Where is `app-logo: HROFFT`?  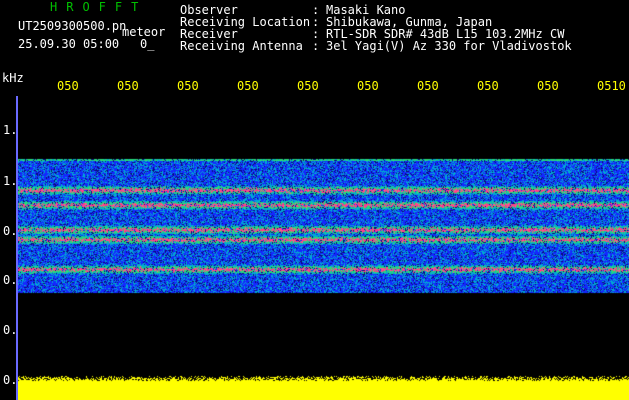 app-logo: HROFFT is located at coordinates (99, 7).